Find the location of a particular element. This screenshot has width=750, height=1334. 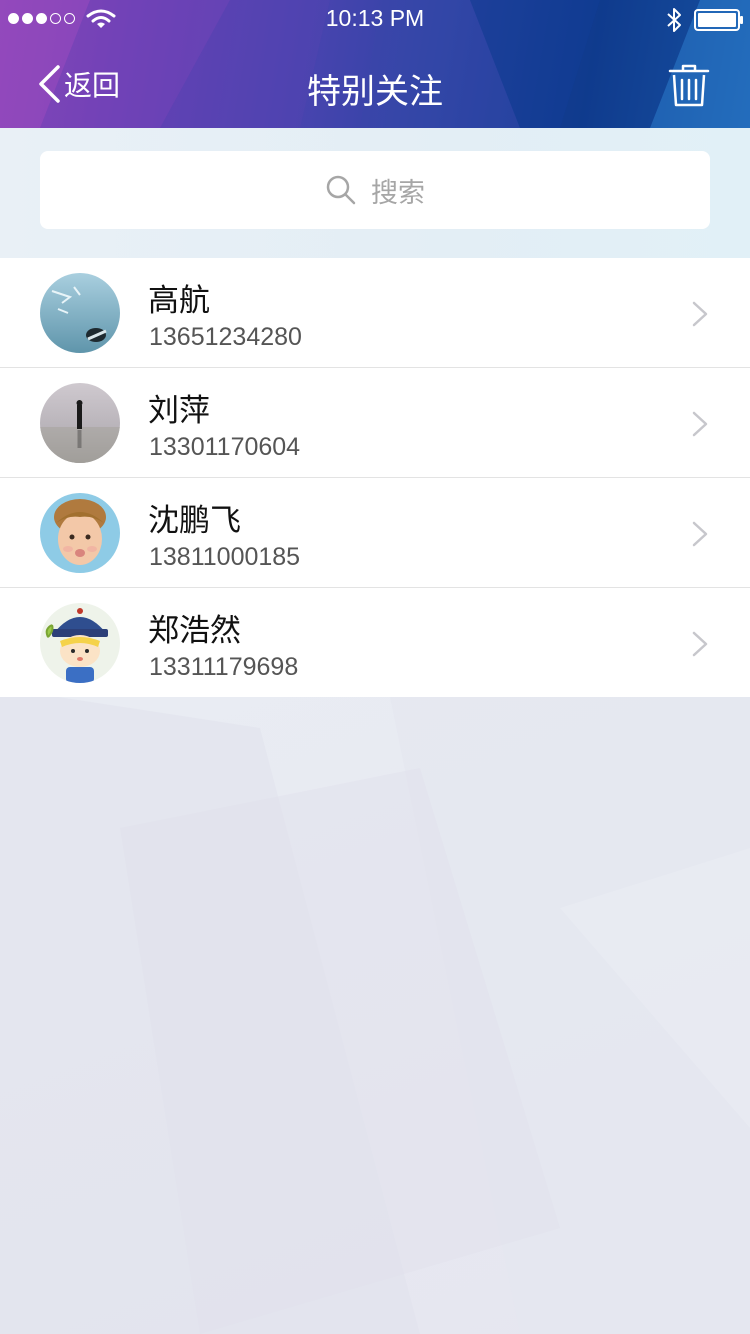

status-time: 10:13 PM is located at coordinates (375, 18).